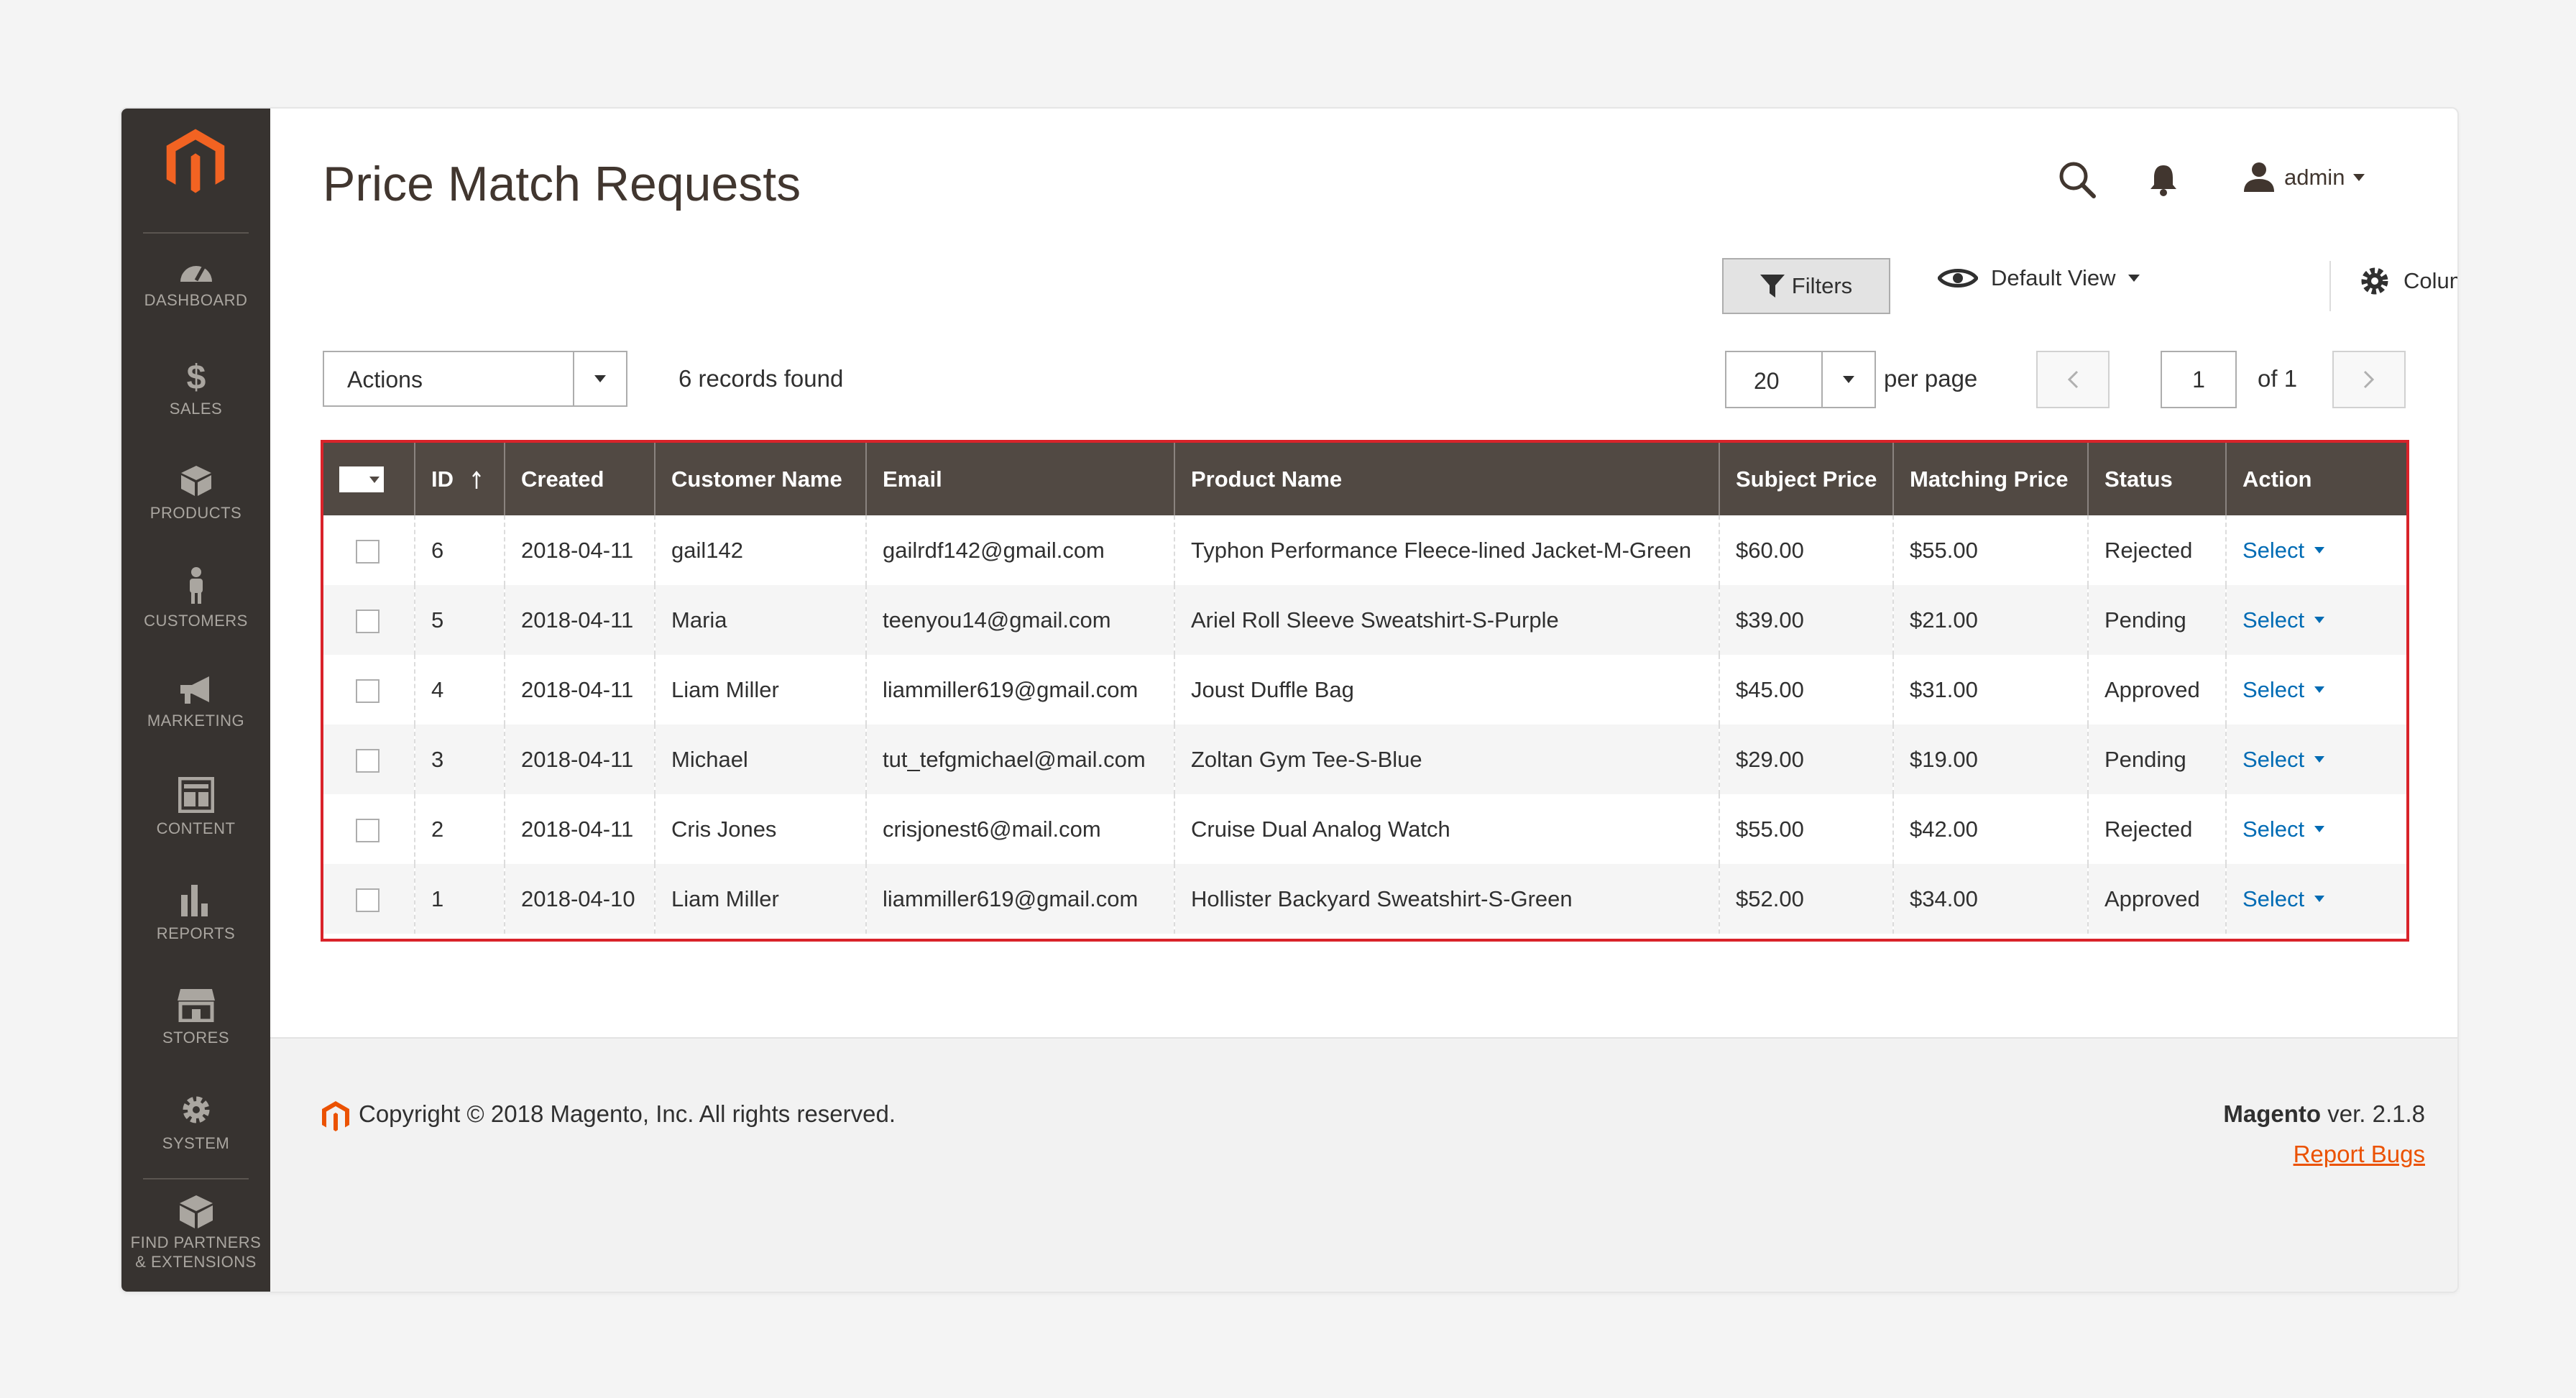 The width and height of the screenshot is (2576, 1398). Describe the element at coordinates (195, 161) in the screenshot. I see `magento-logo` at that location.